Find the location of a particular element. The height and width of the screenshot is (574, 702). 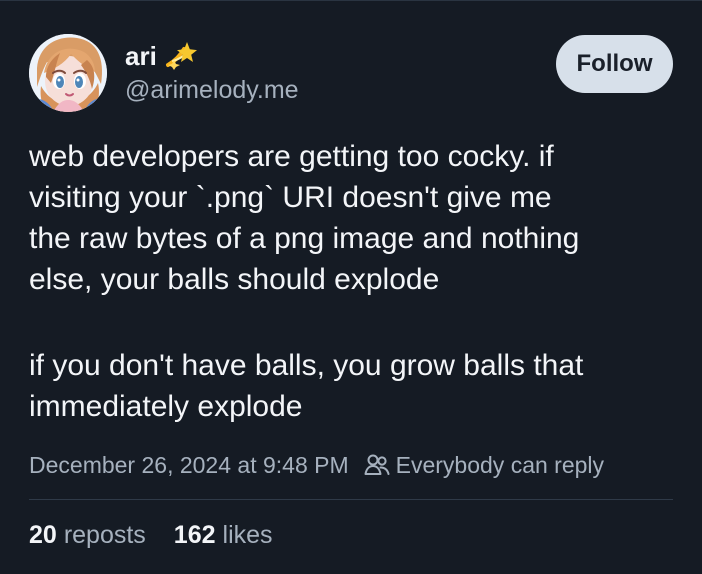

post-line: else, your balls should explode is located at coordinates (234, 279).